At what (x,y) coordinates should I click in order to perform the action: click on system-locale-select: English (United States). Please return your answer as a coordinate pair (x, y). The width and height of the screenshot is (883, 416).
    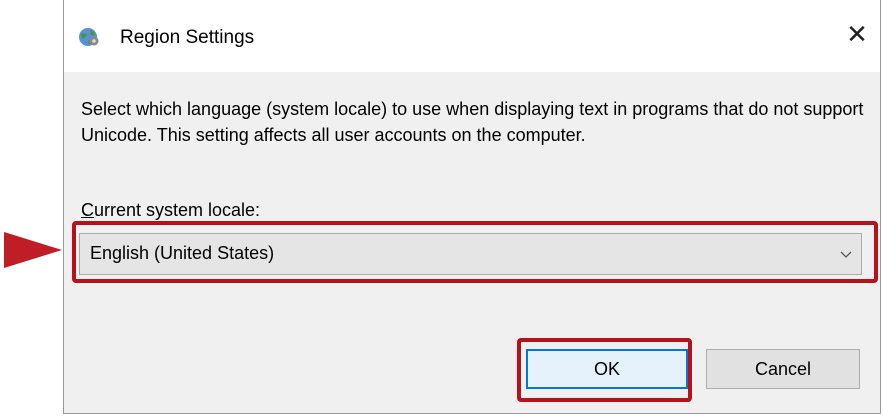
    Looking at the image, I should click on (470, 254).